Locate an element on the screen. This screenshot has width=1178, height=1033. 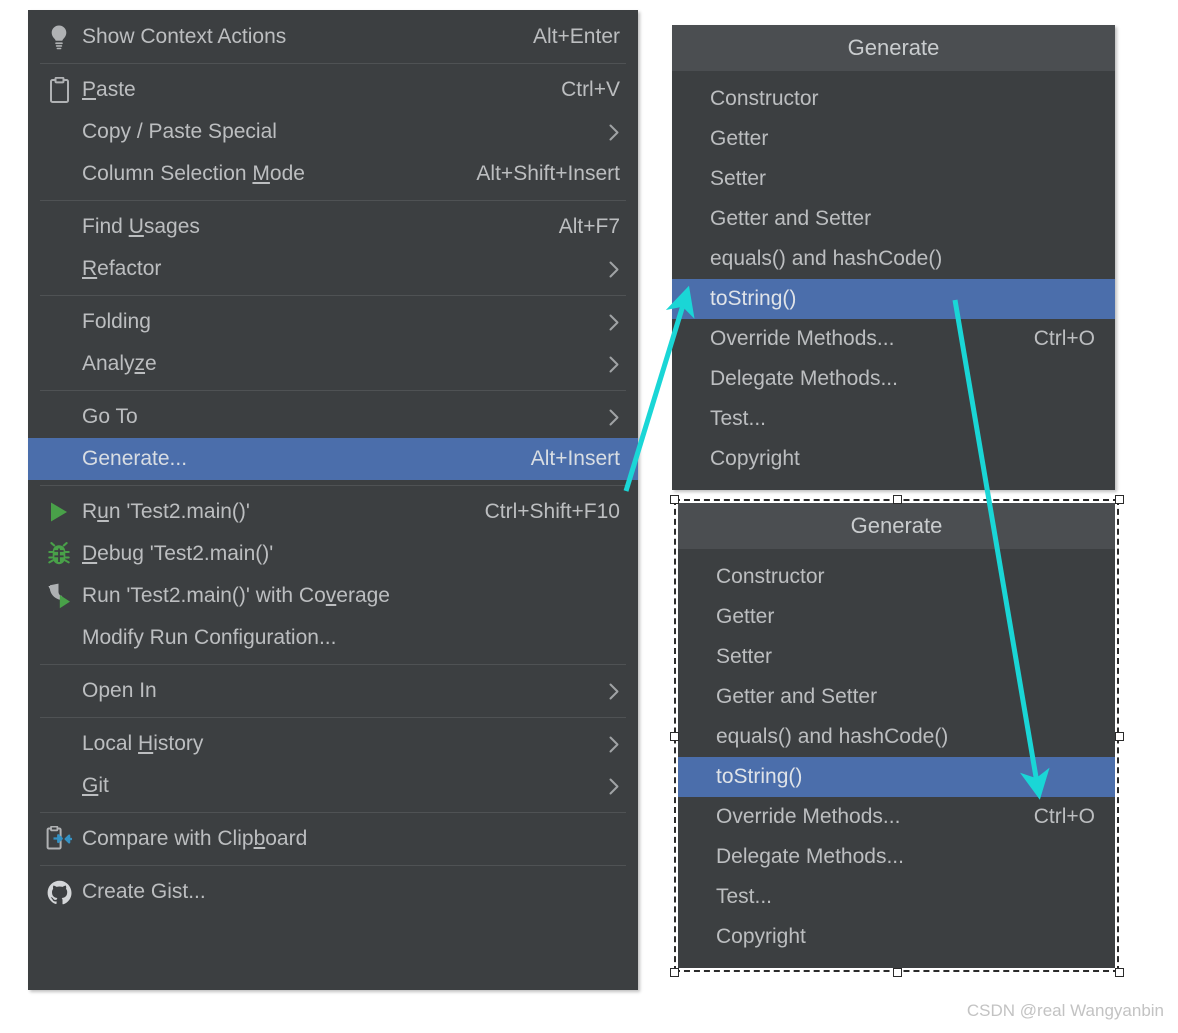
coverage-icon is located at coordinates (59, 596).